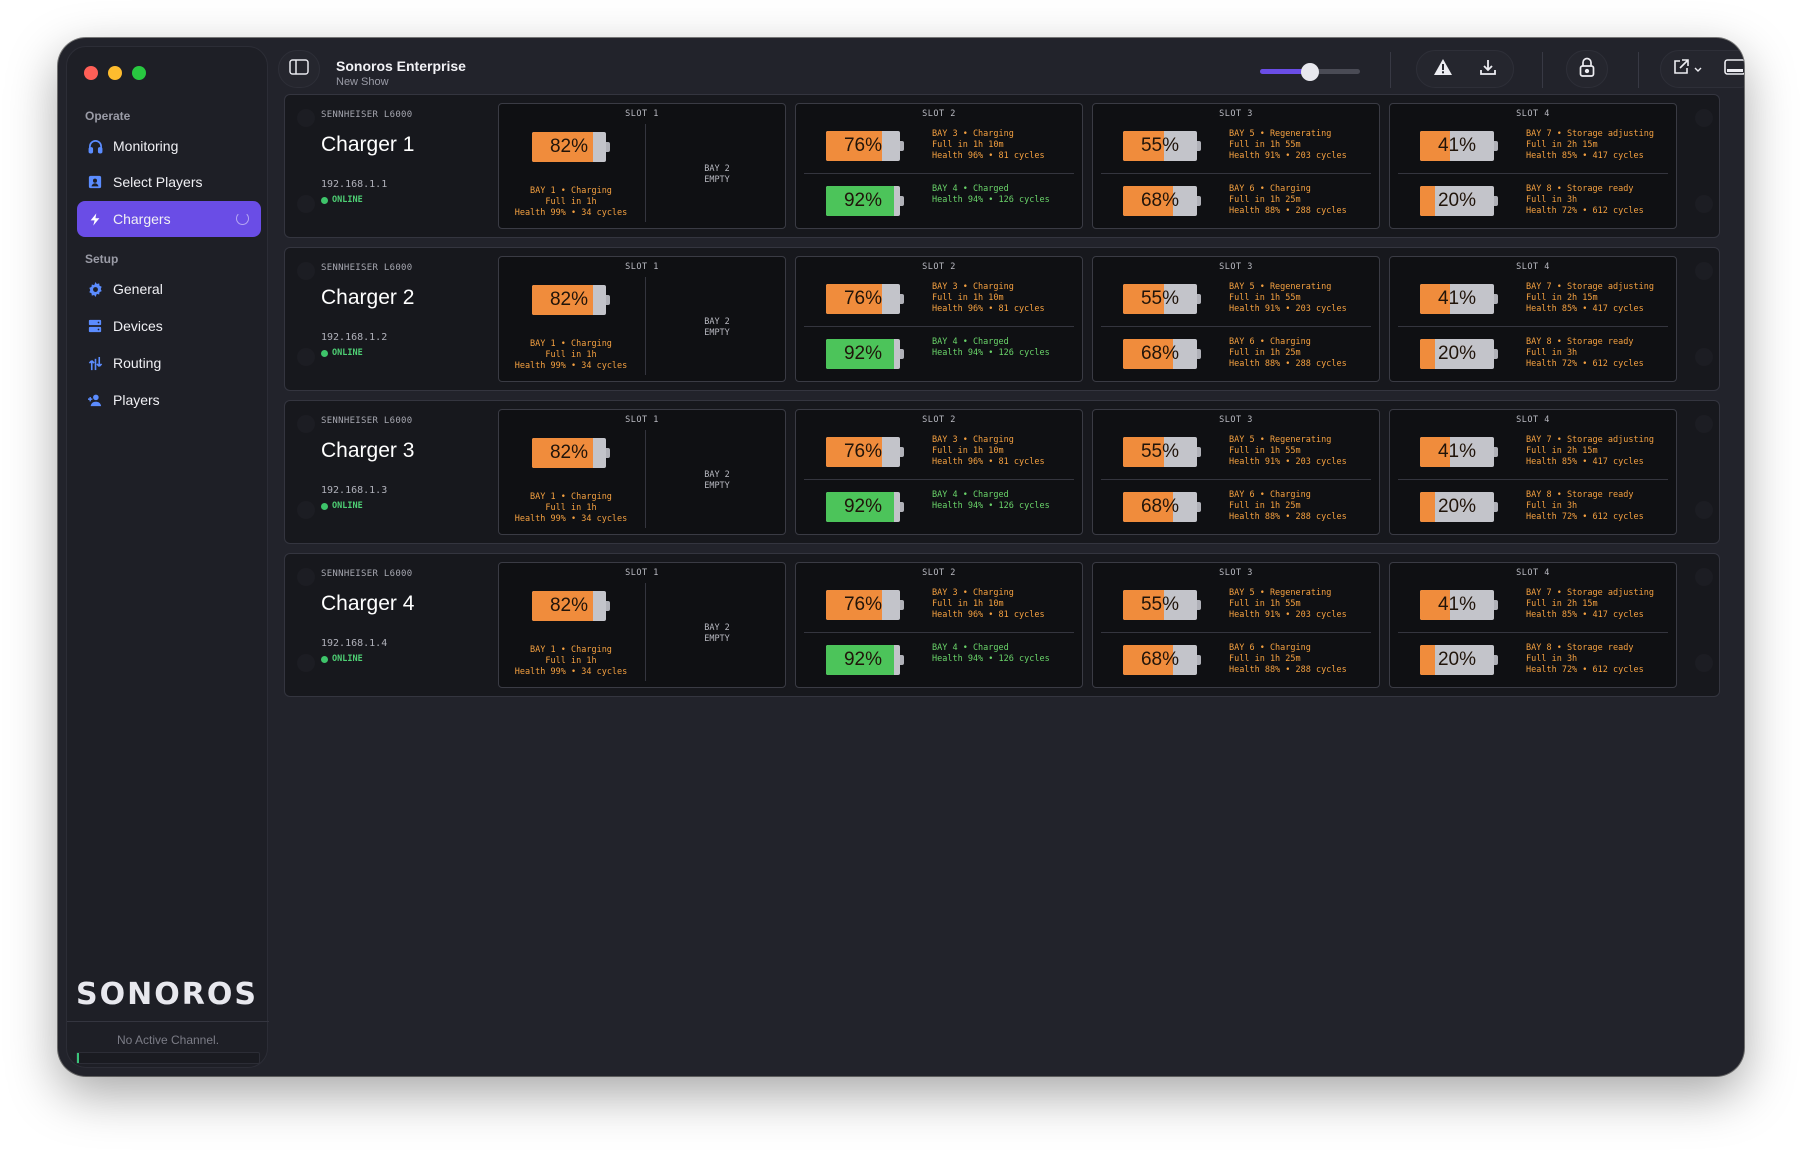  I want to click on sidebar-item-routing: Routing, so click(169, 363).